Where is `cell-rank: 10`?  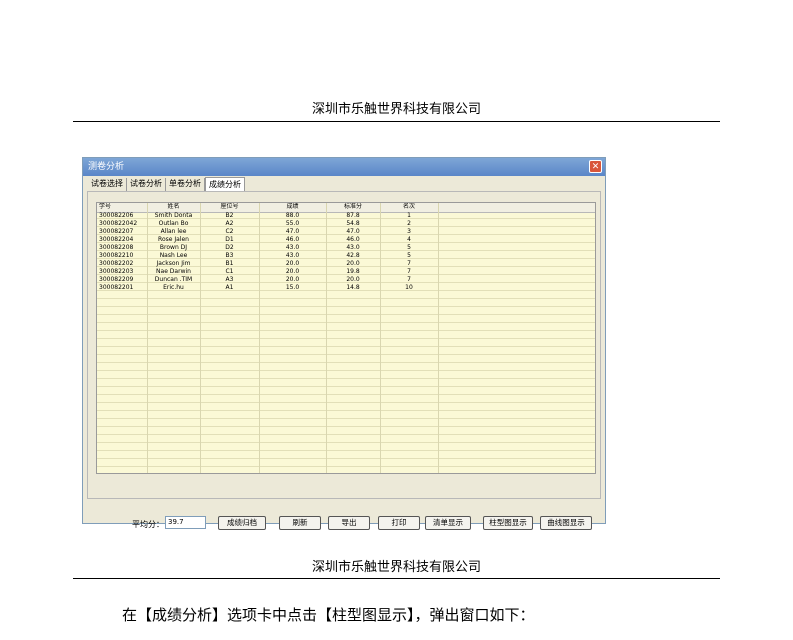 cell-rank: 10 is located at coordinates (409, 287).